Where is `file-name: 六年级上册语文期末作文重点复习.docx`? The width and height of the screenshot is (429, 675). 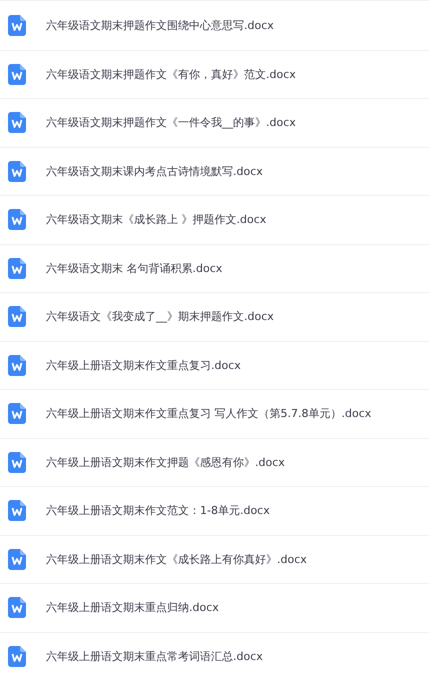 file-name: 六年级上册语文期末作文重点复习.docx is located at coordinates (143, 365).